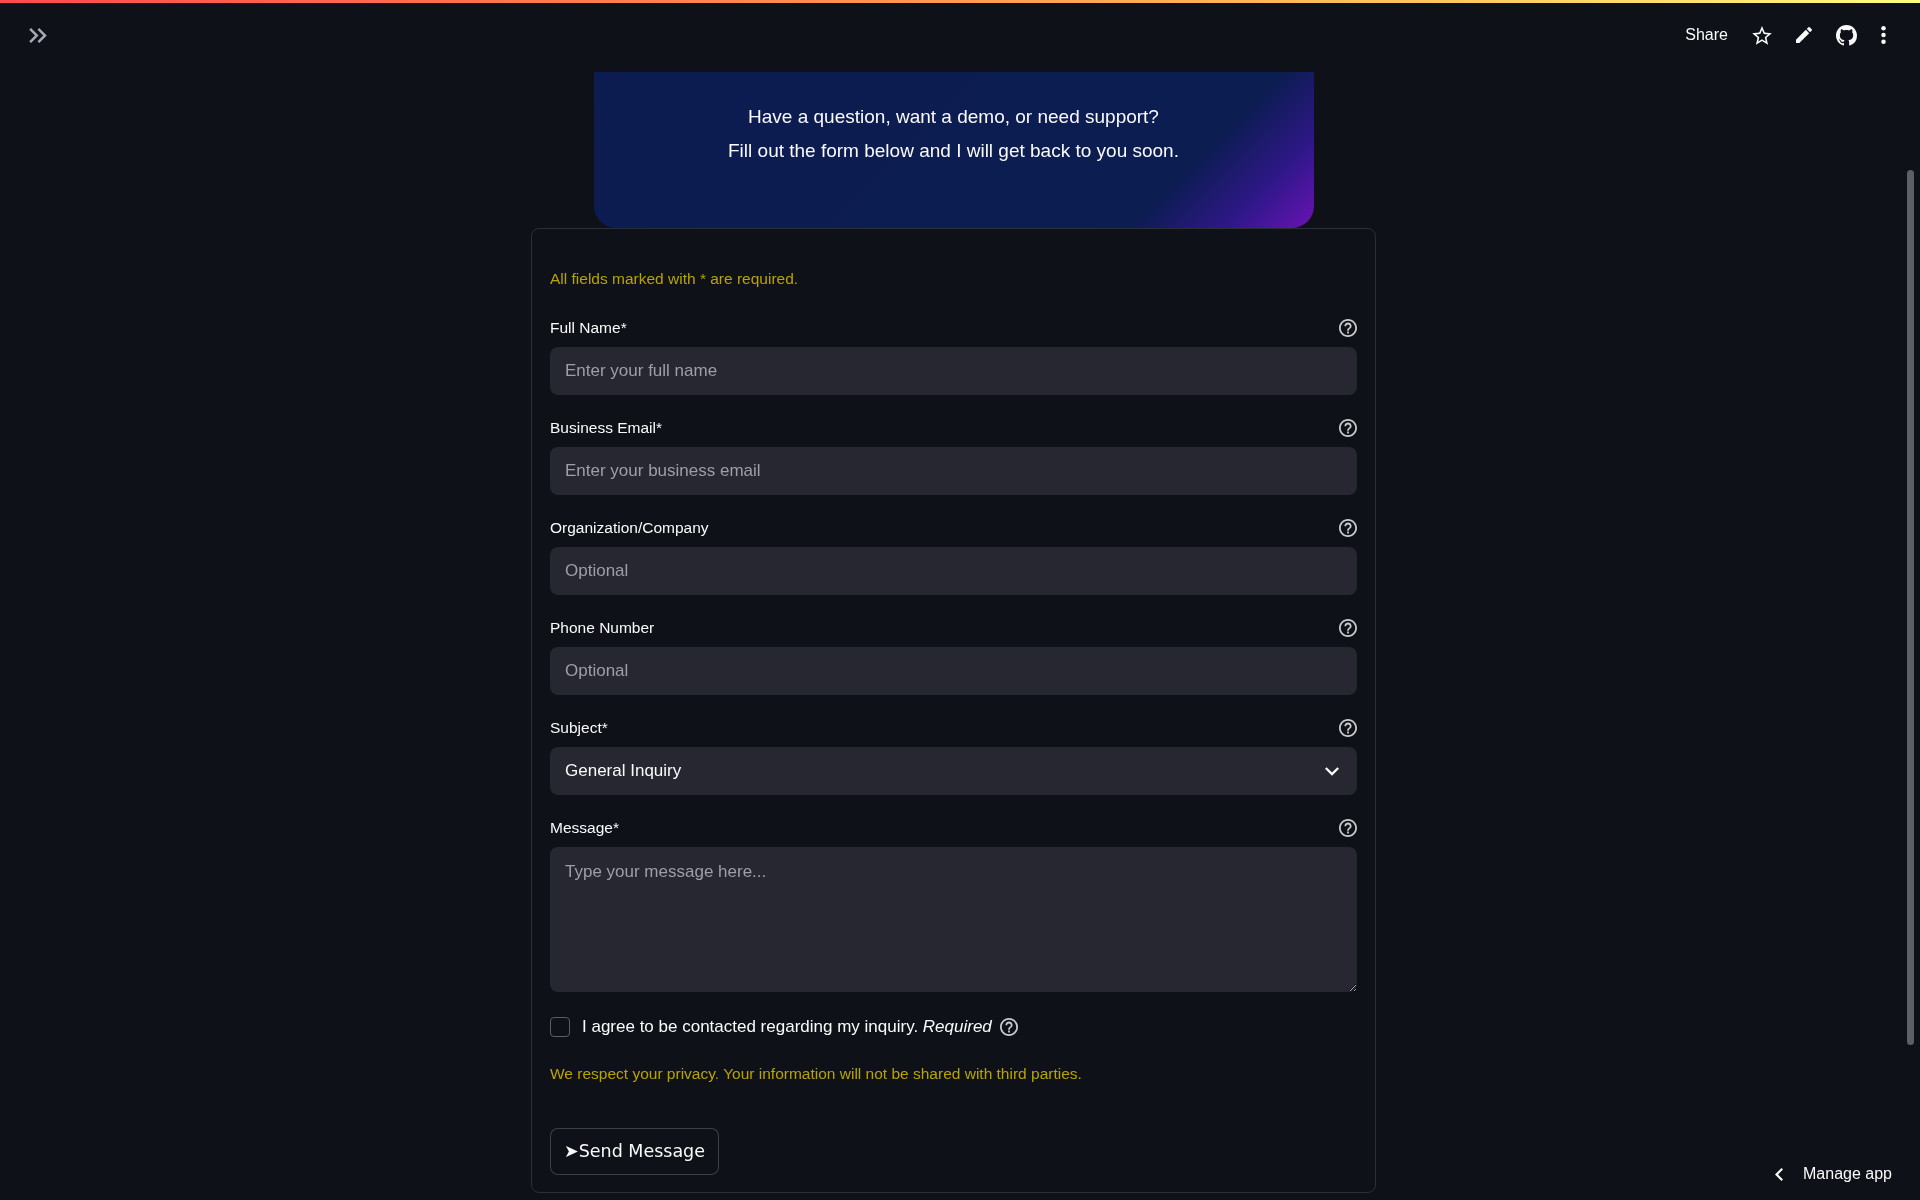  What do you see at coordinates (588, 328) in the screenshot?
I see `field-label: Full Name*` at bounding box center [588, 328].